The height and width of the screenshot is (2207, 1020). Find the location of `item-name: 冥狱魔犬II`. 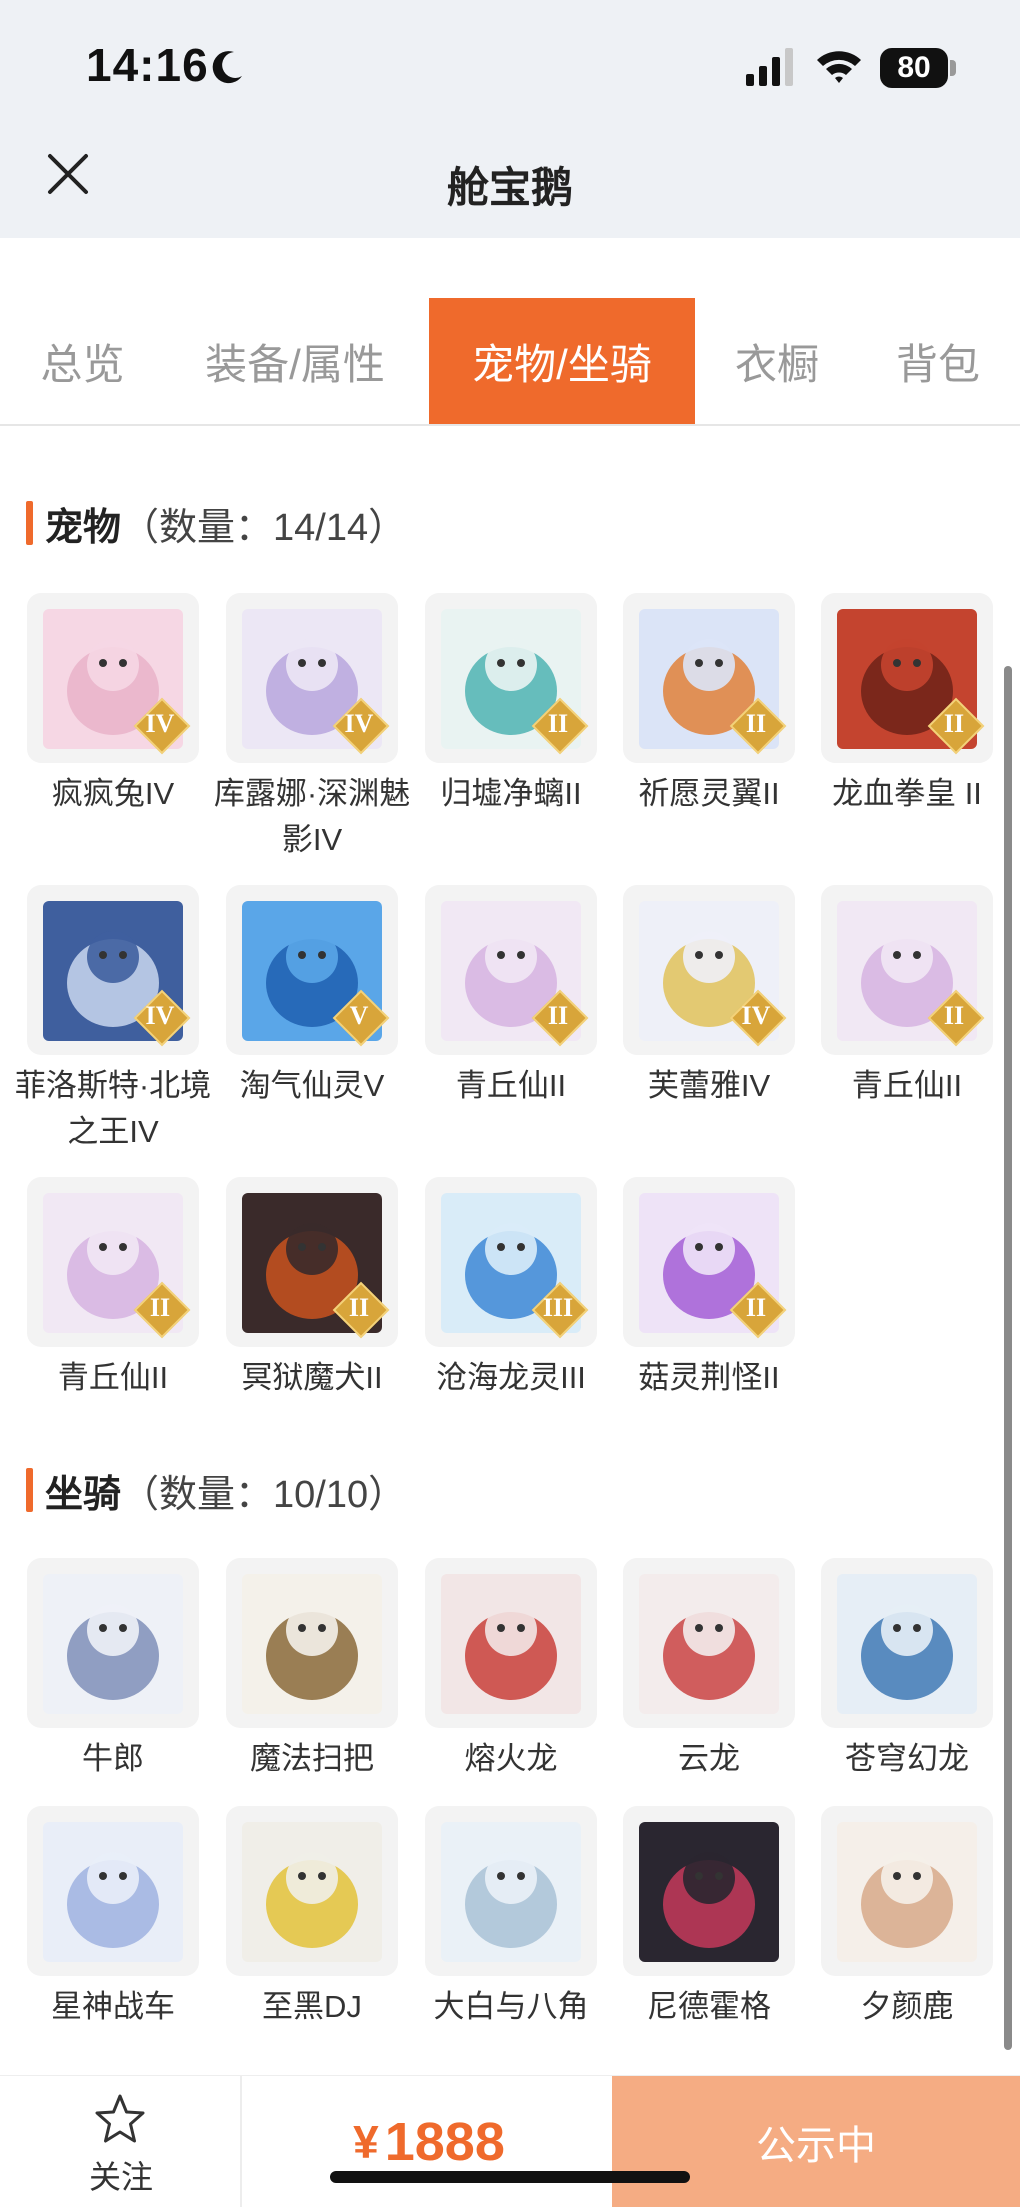

item-name: 冥狱魔犬II is located at coordinates (312, 1377).